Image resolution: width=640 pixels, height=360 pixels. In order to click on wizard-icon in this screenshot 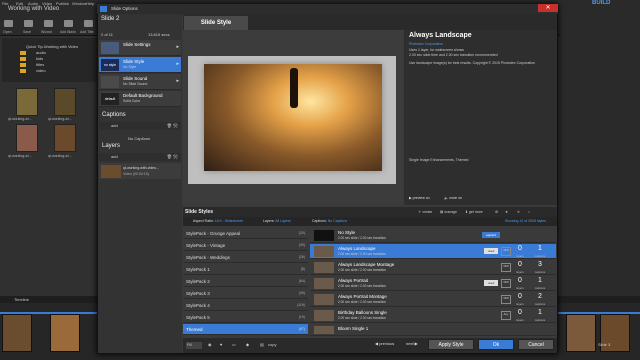, I will do `click(48, 23)`.